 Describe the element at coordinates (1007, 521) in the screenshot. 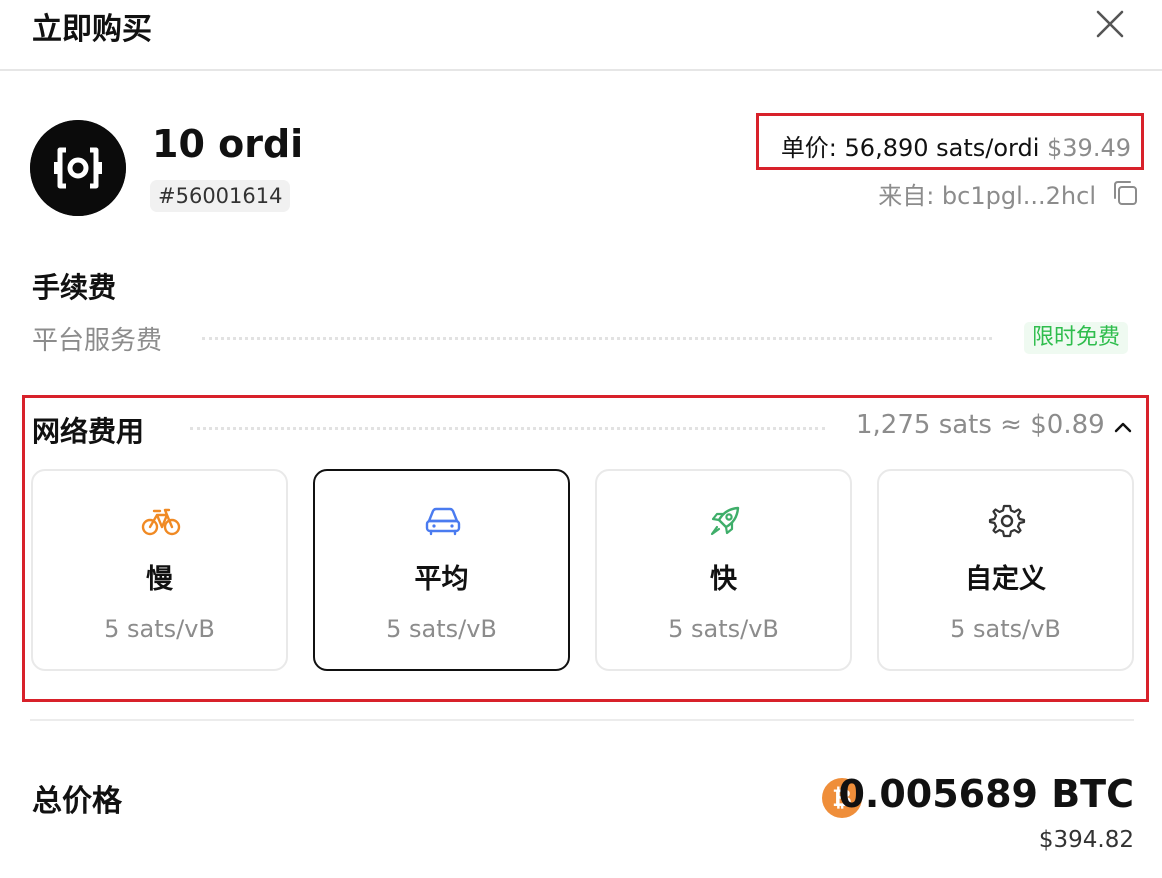

I see `gear-icon` at that location.